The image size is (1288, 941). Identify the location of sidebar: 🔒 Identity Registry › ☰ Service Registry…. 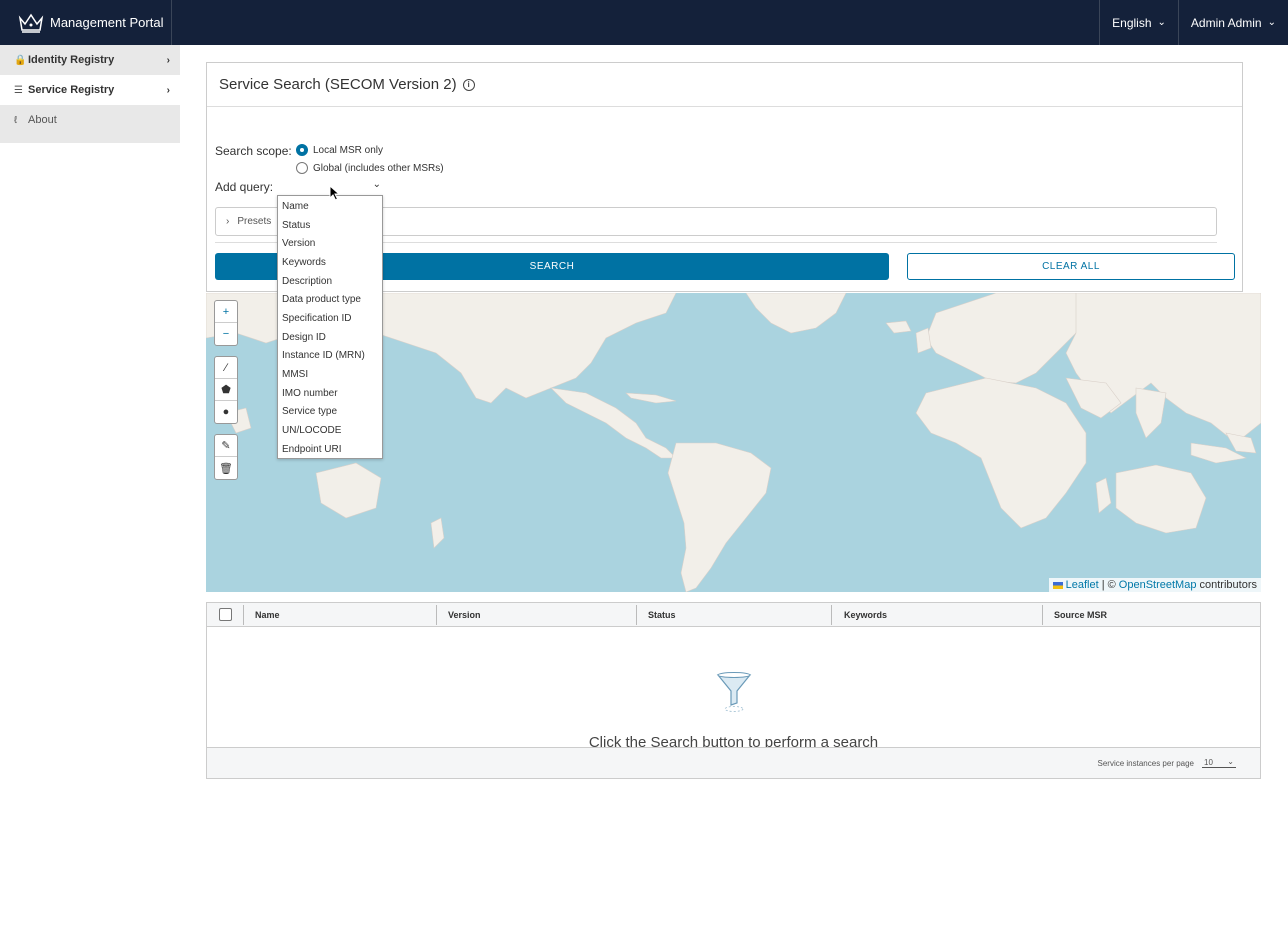
(90, 94).